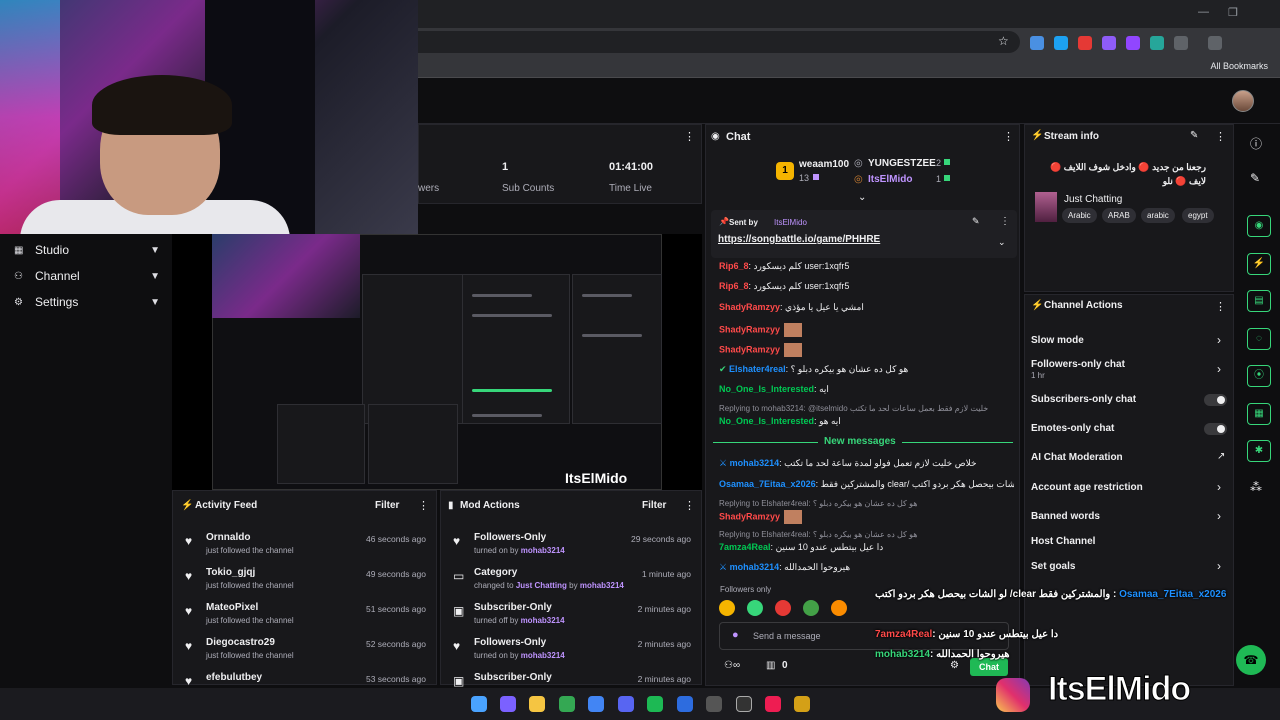  What do you see at coordinates (799, 239) in the screenshot?
I see `pinned-link: https://songbattle.io/game/PHHRE` at bounding box center [799, 239].